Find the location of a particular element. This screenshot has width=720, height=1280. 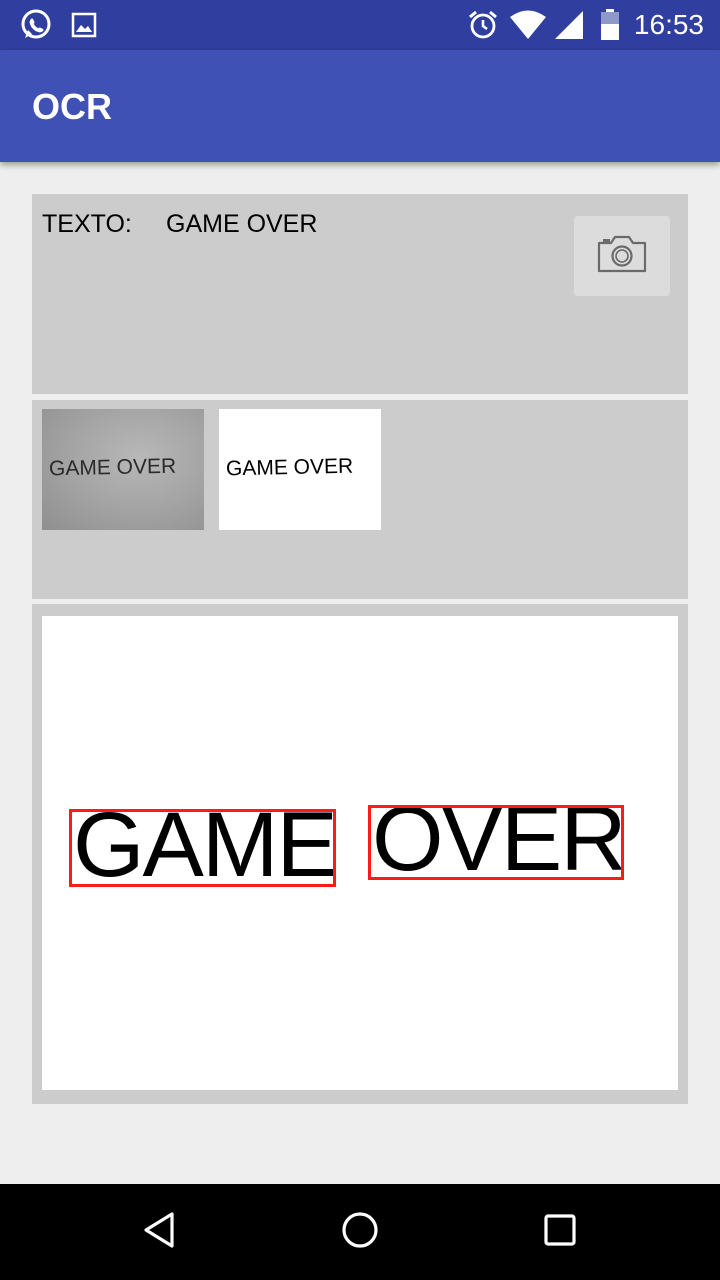

recents-button is located at coordinates (560, 1232).